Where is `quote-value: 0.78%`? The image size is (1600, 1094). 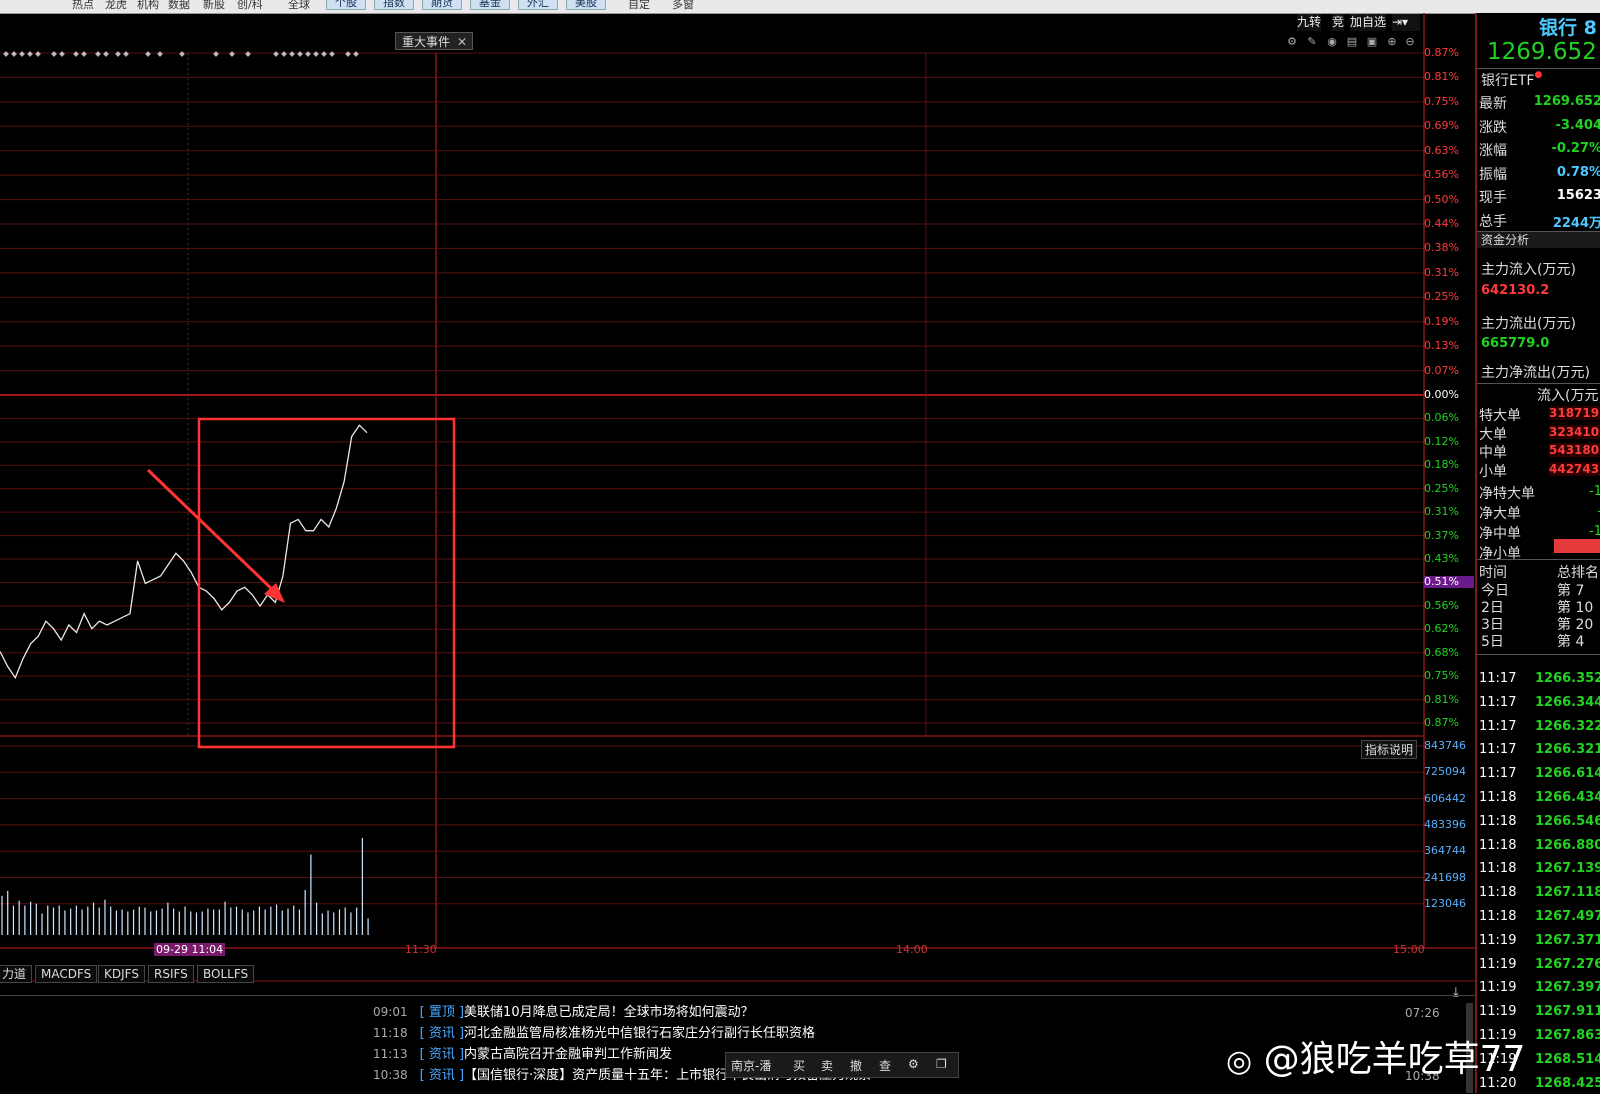
quote-value: 0.78% is located at coordinates (1578, 172).